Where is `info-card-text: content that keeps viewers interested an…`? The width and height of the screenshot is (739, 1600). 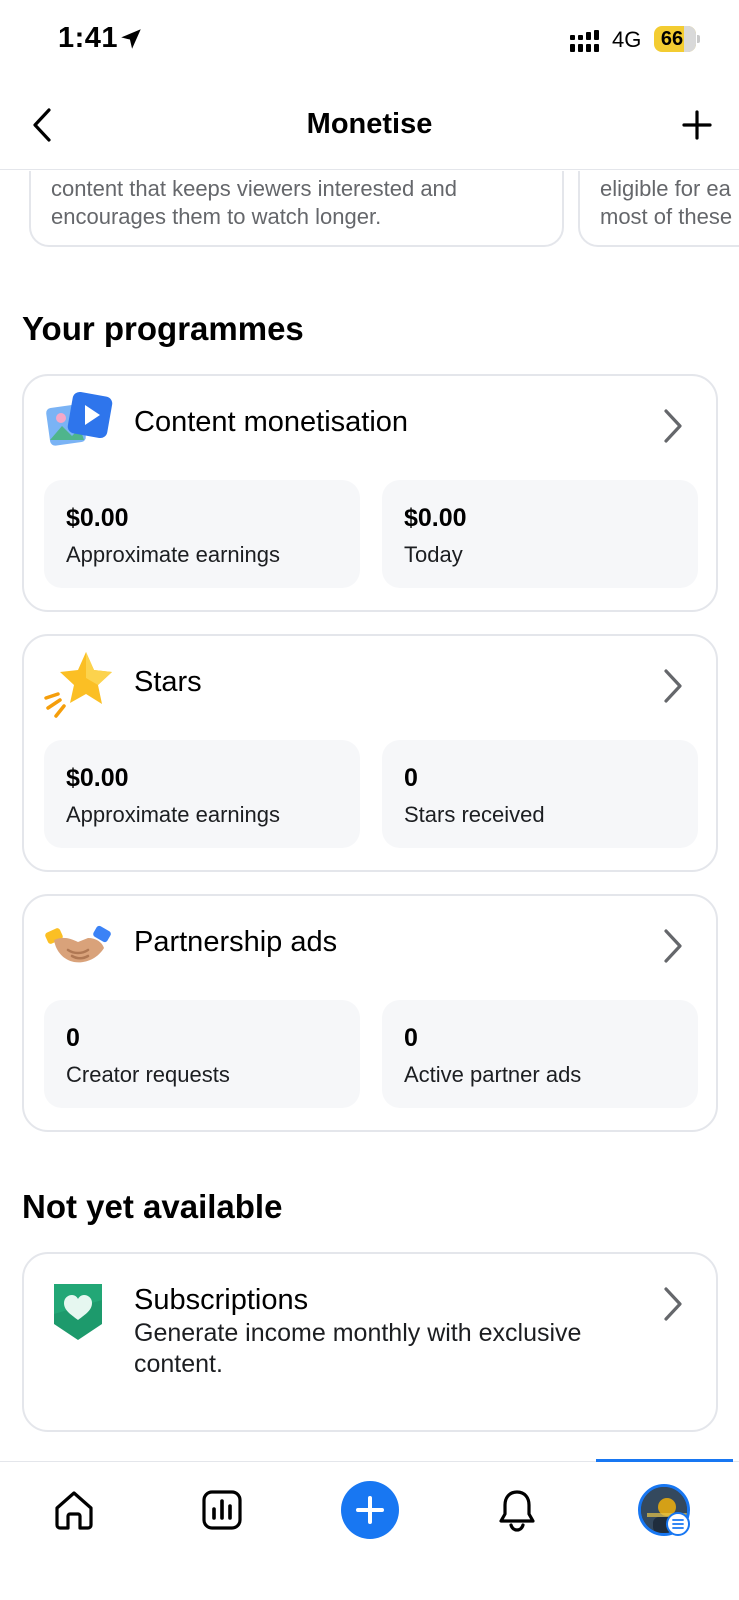
info-card-text: content that keeps viewers interested an… is located at coordinates (254, 202).